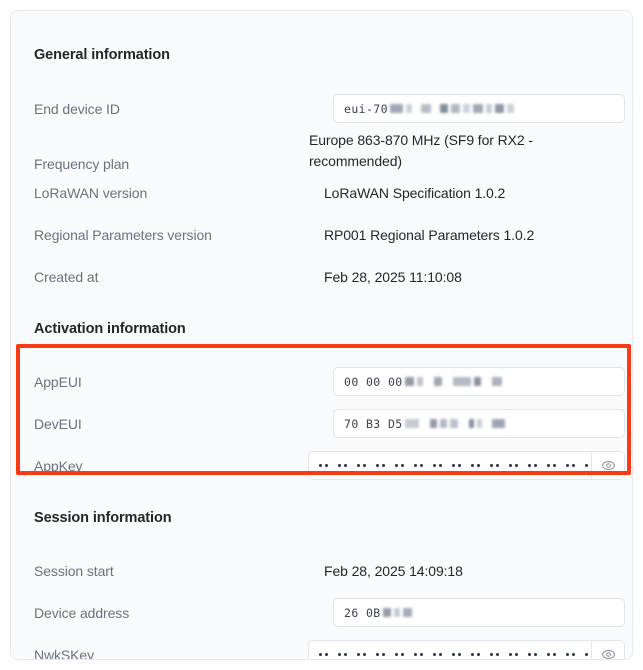 The width and height of the screenshot is (643, 670). Describe the element at coordinates (393, 277) in the screenshot. I see `value-created-at: Feb 28, 2025 11:10:08` at that location.